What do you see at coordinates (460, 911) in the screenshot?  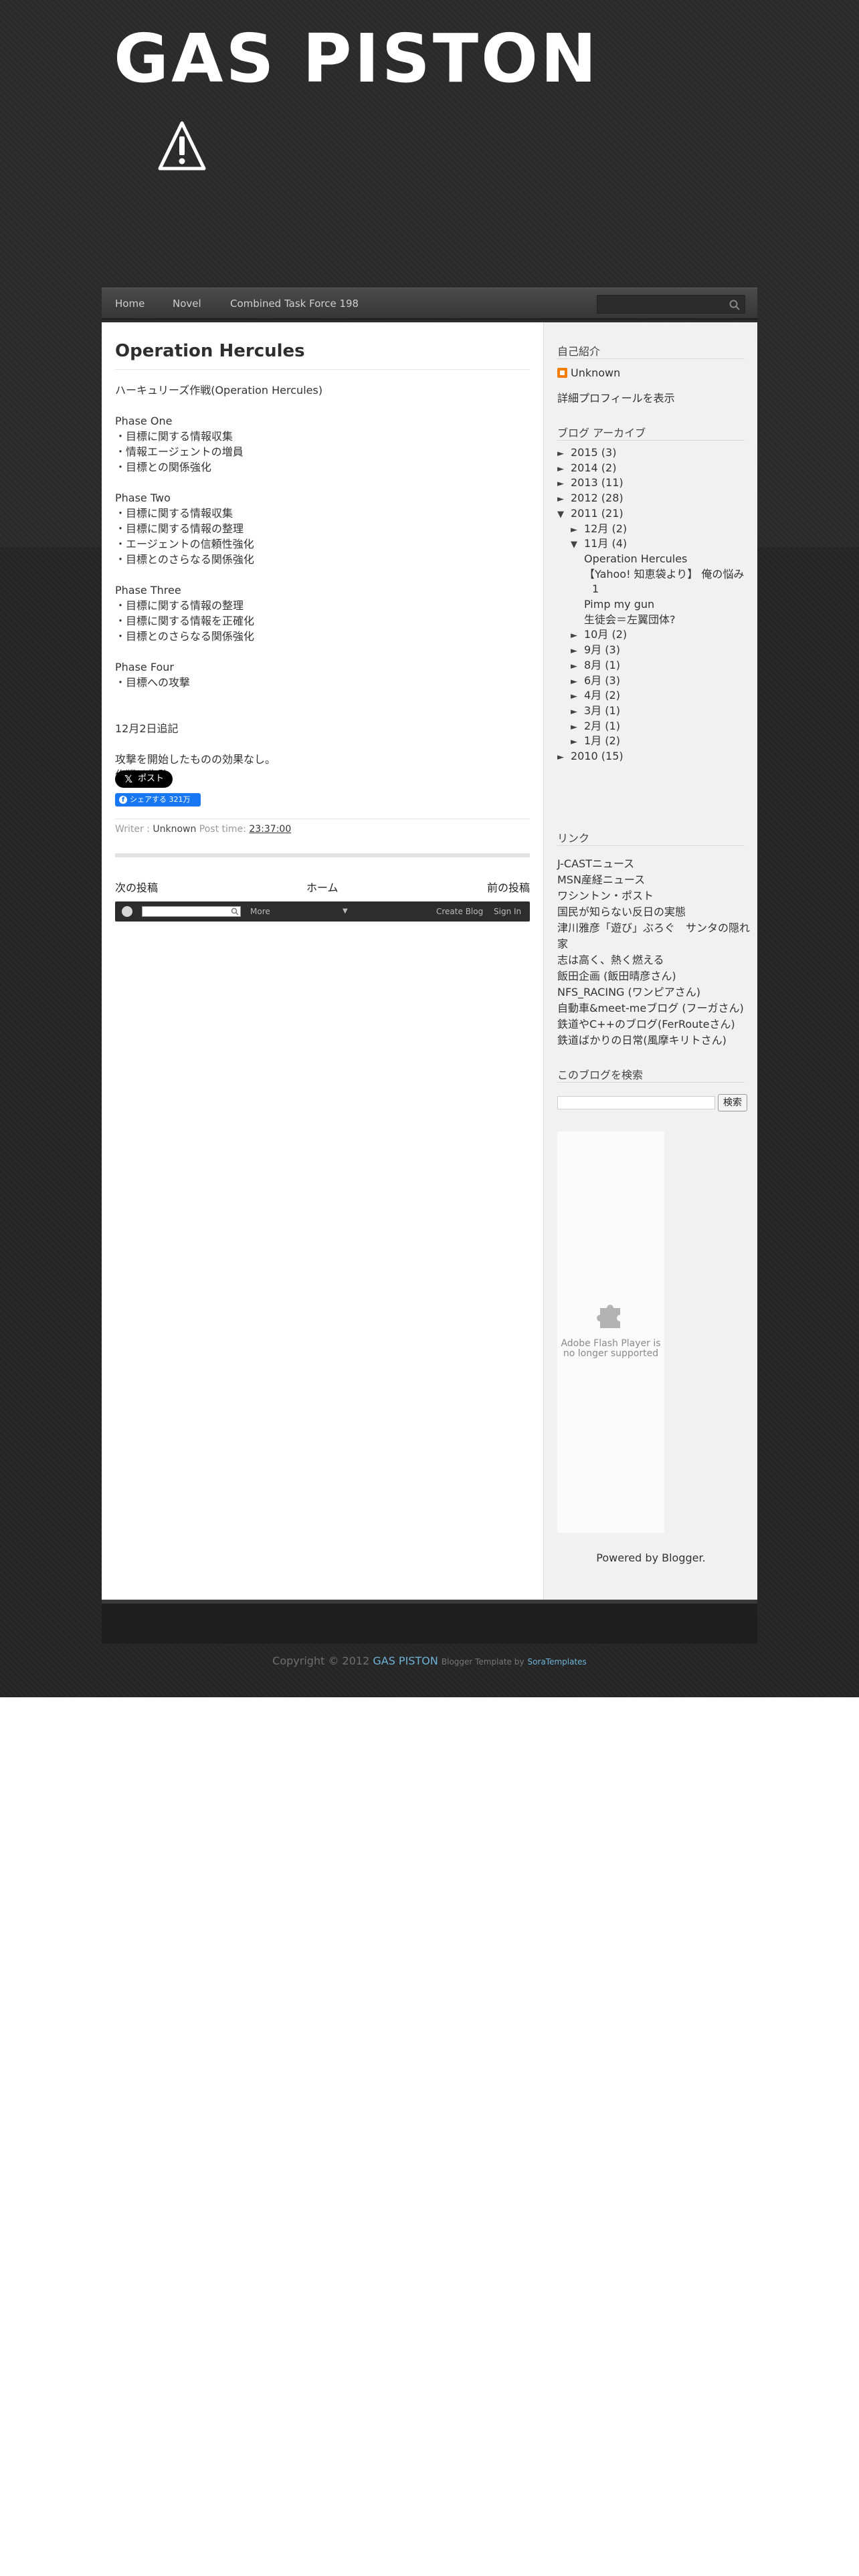 I see `create-blog-link: Create Blog` at bounding box center [460, 911].